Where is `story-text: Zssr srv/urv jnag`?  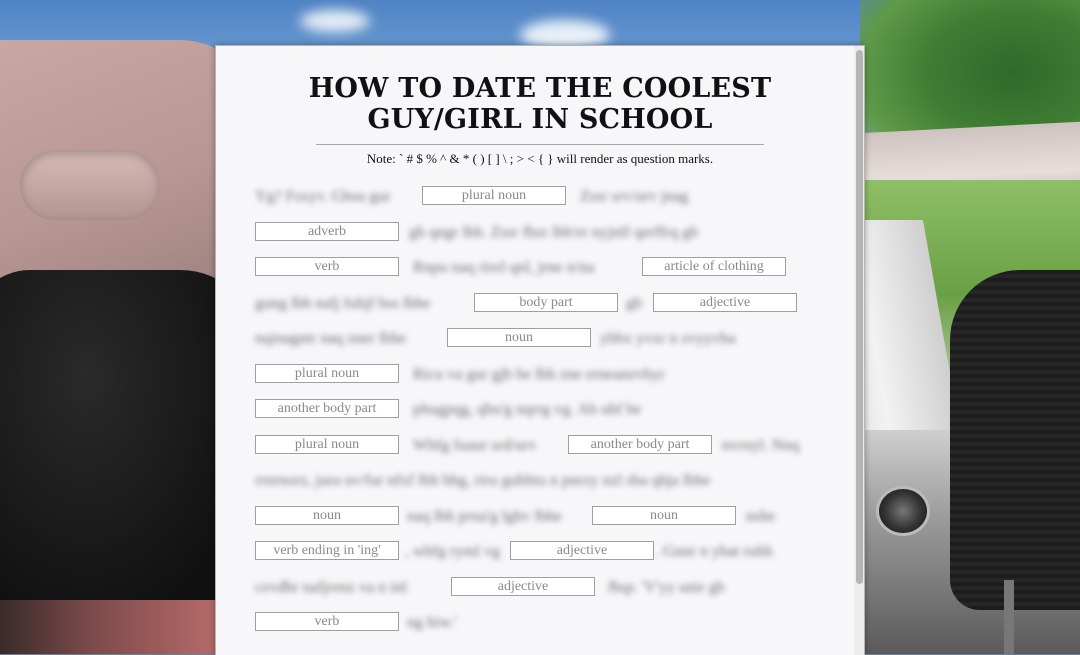 story-text: Zssr srv/urv jnag is located at coordinates (634, 196).